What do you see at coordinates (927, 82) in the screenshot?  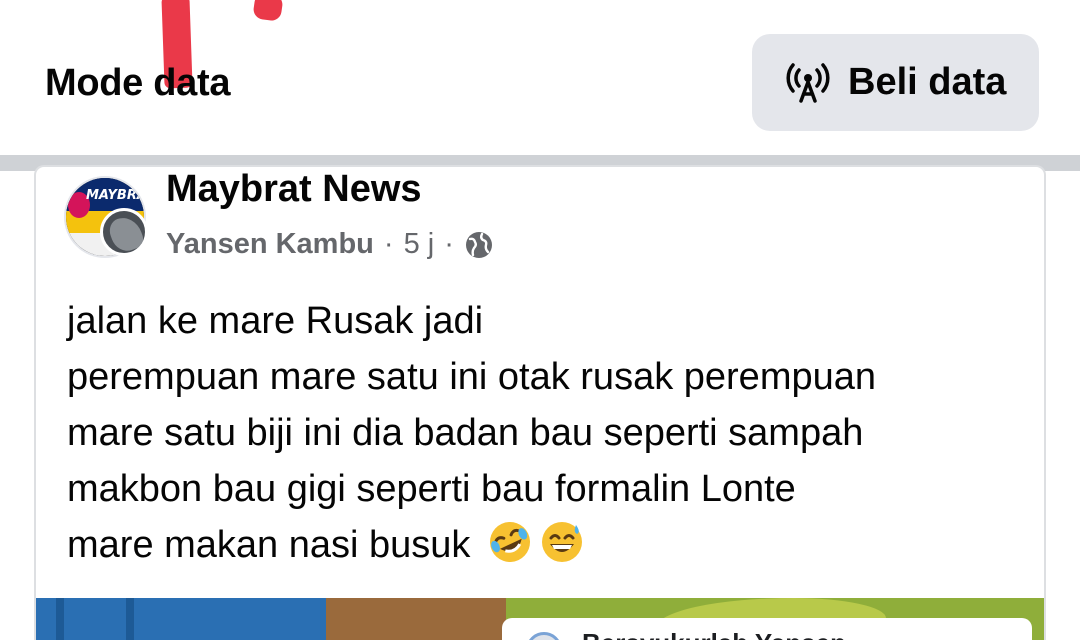 I see `buy-data-label: Beli data` at bounding box center [927, 82].